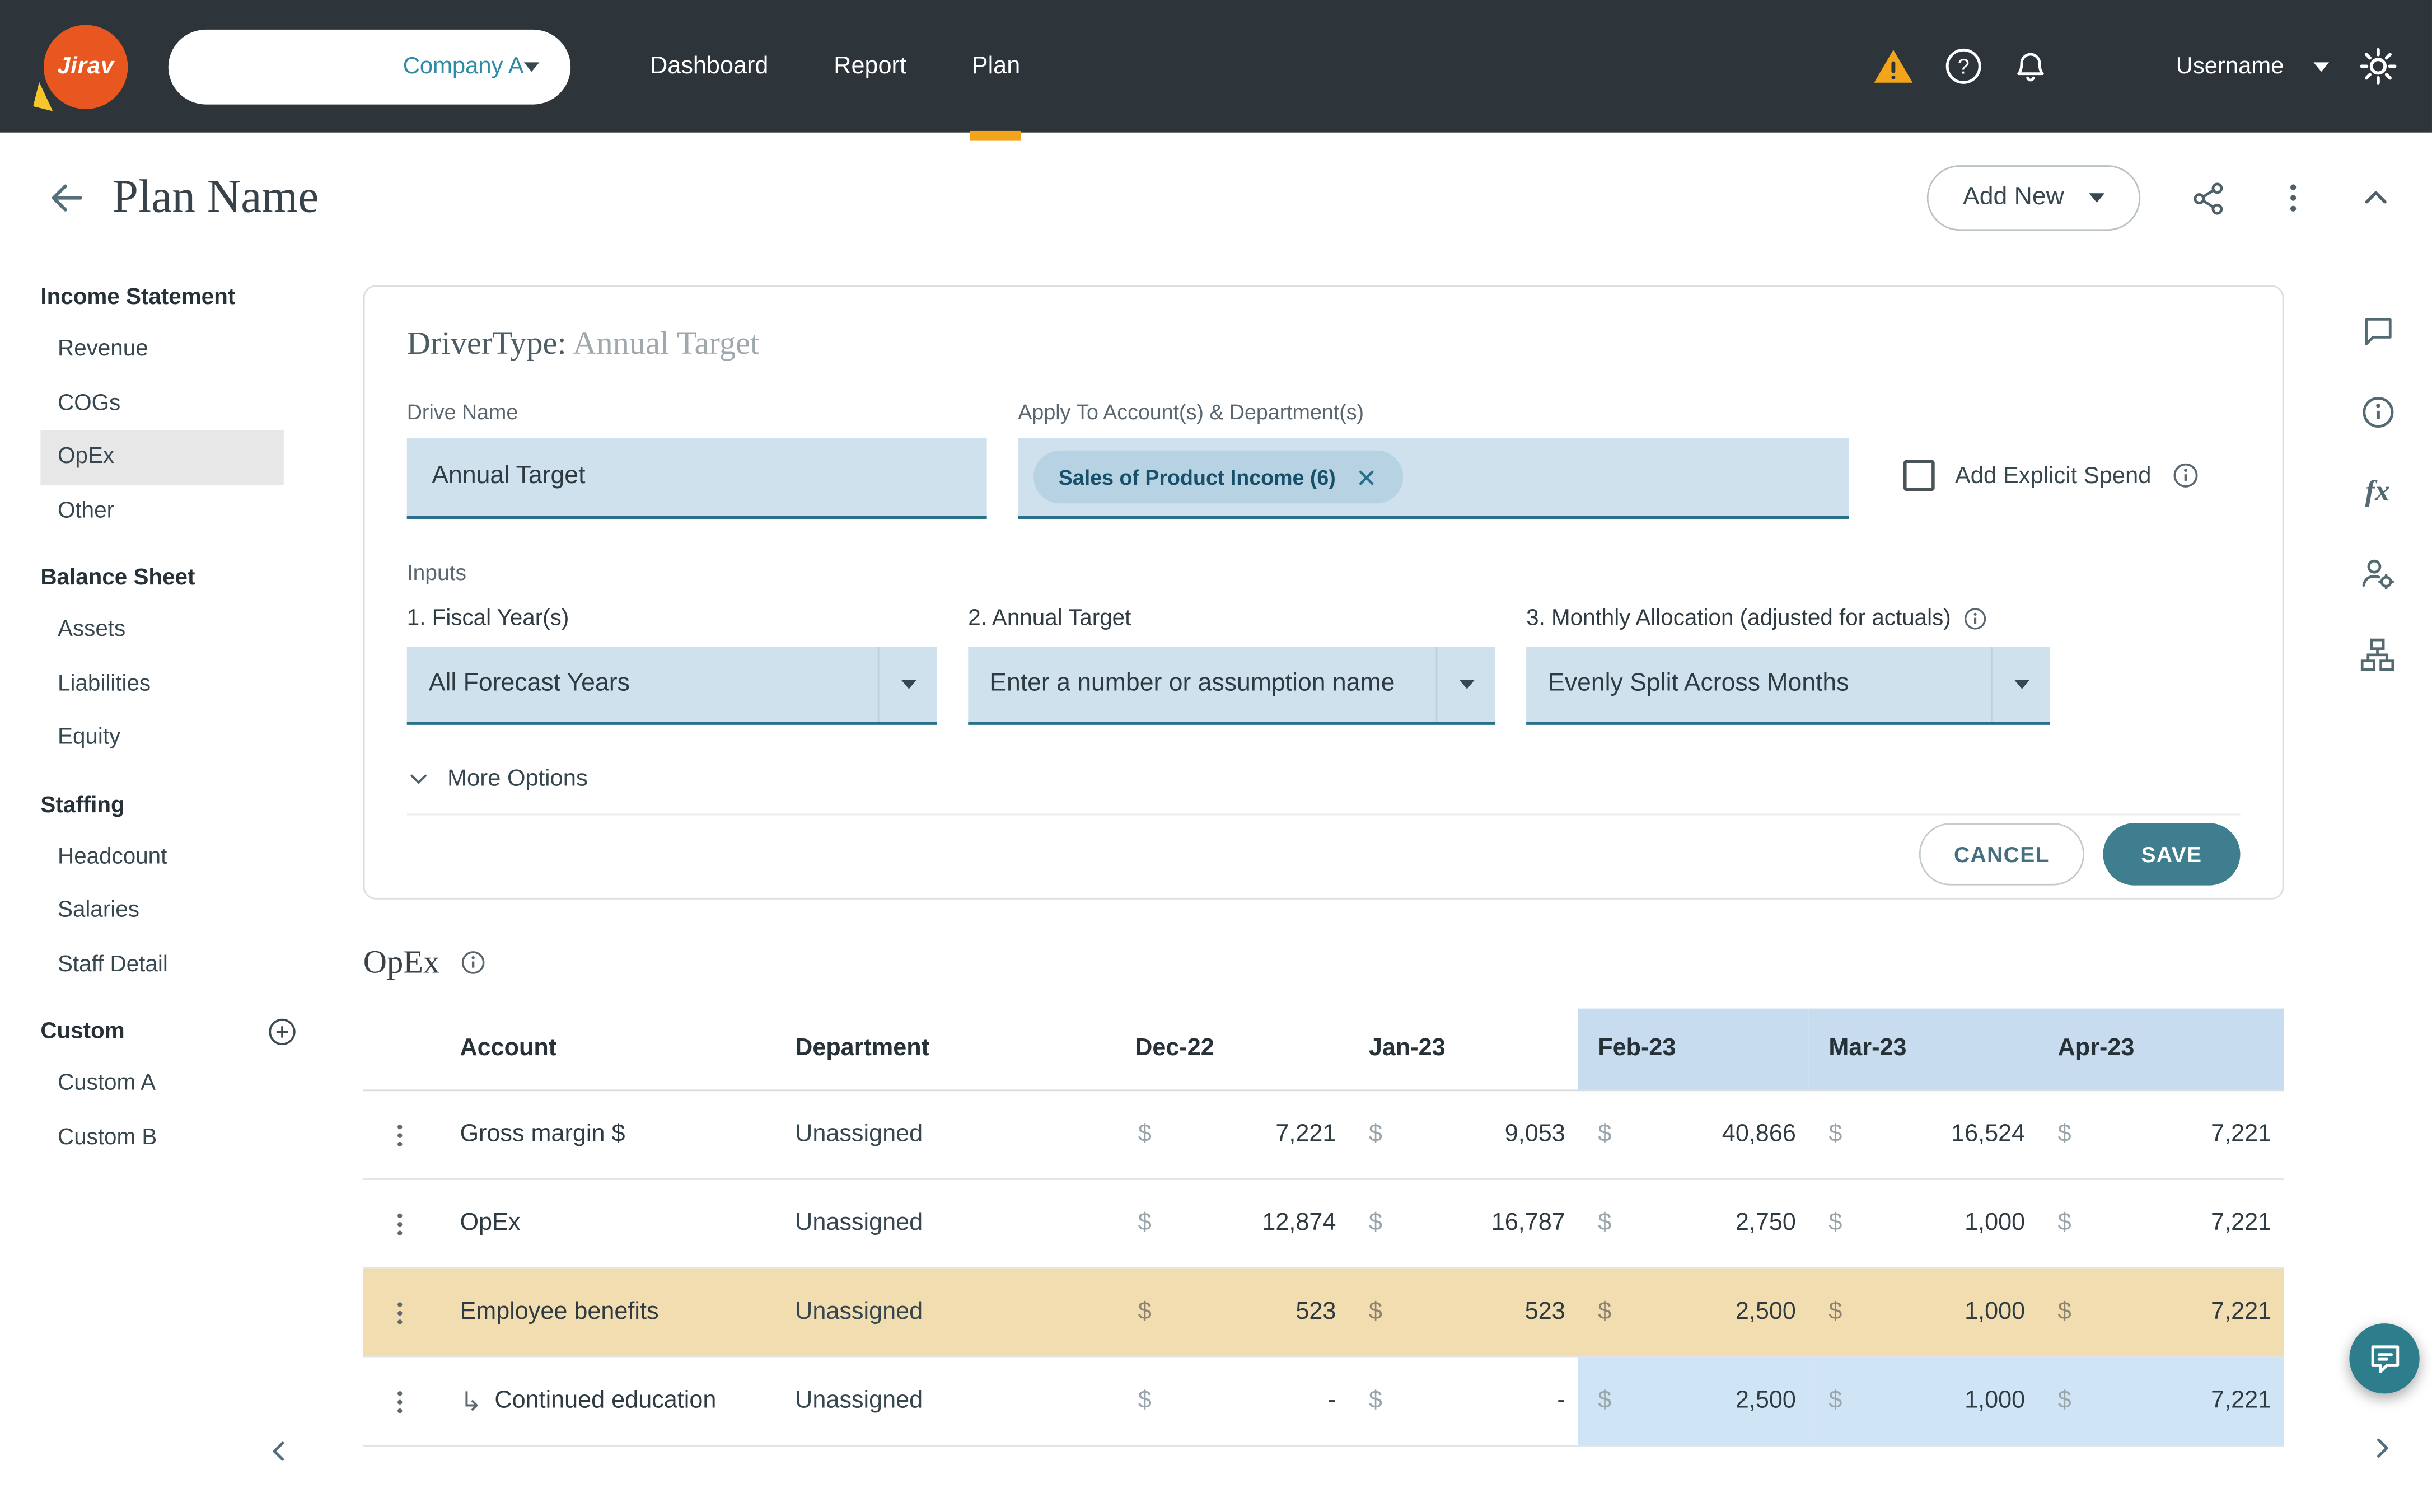 This screenshot has width=2432, height=1512. I want to click on comments-icon, so click(2377, 330).